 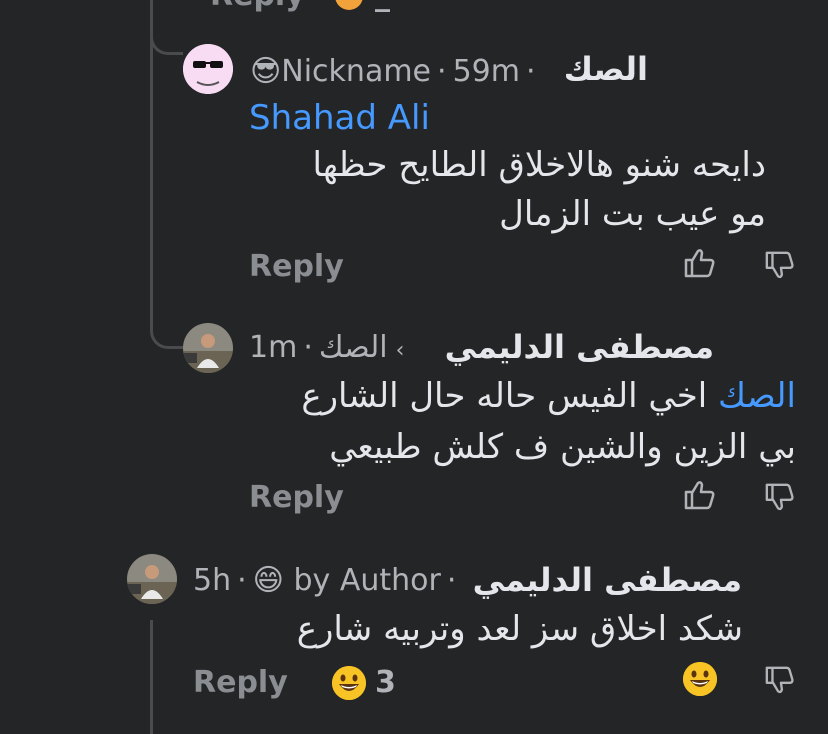 What do you see at coordinates (151, 162) in the screenshot?
I see `thread-line-outer` at bounding box center [151, 162].